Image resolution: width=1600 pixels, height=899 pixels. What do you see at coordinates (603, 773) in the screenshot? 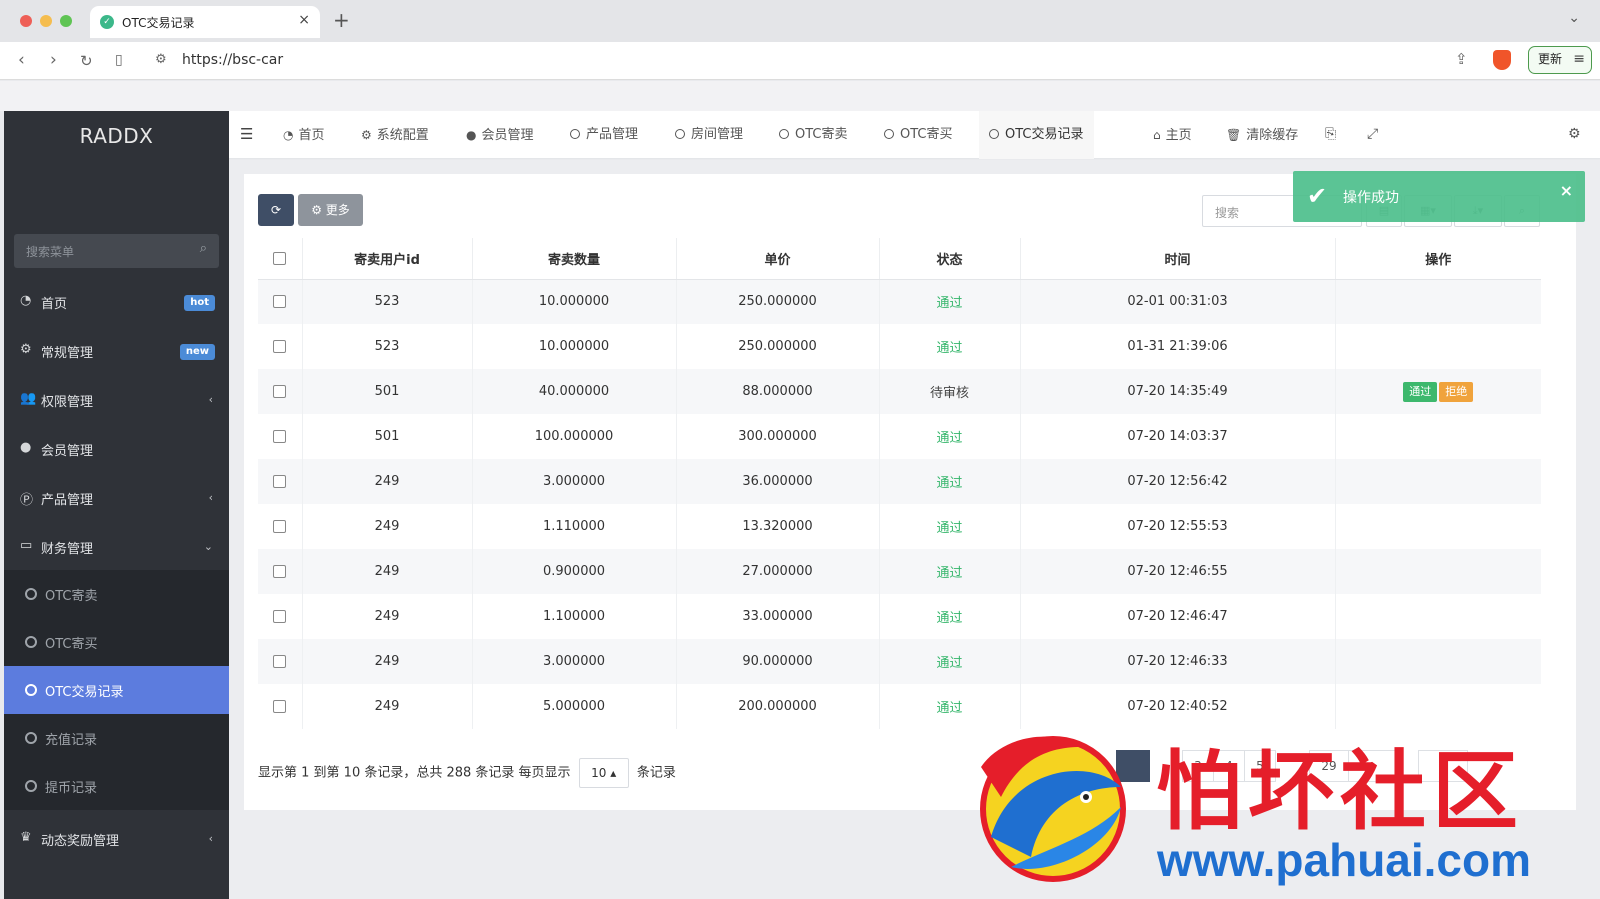
I see `page-size-select: 10 ▴` at bounding box center [603, 773].